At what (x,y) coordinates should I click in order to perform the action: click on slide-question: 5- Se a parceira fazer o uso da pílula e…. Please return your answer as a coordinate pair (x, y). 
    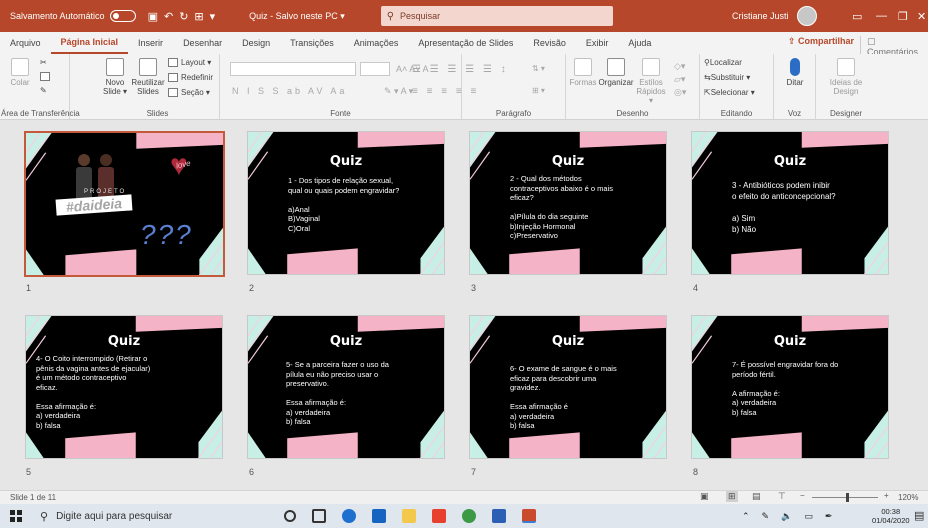
    Looking at the image, I should click on (337, 393).